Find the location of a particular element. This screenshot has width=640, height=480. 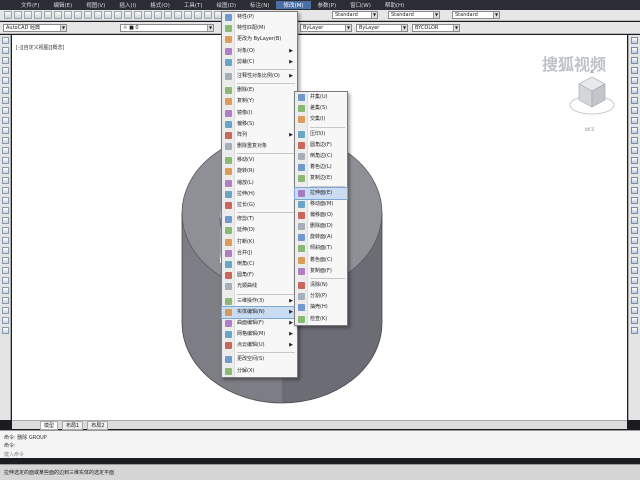

menu-item: 特性匹配(M) is located at coordinates (259, 28).